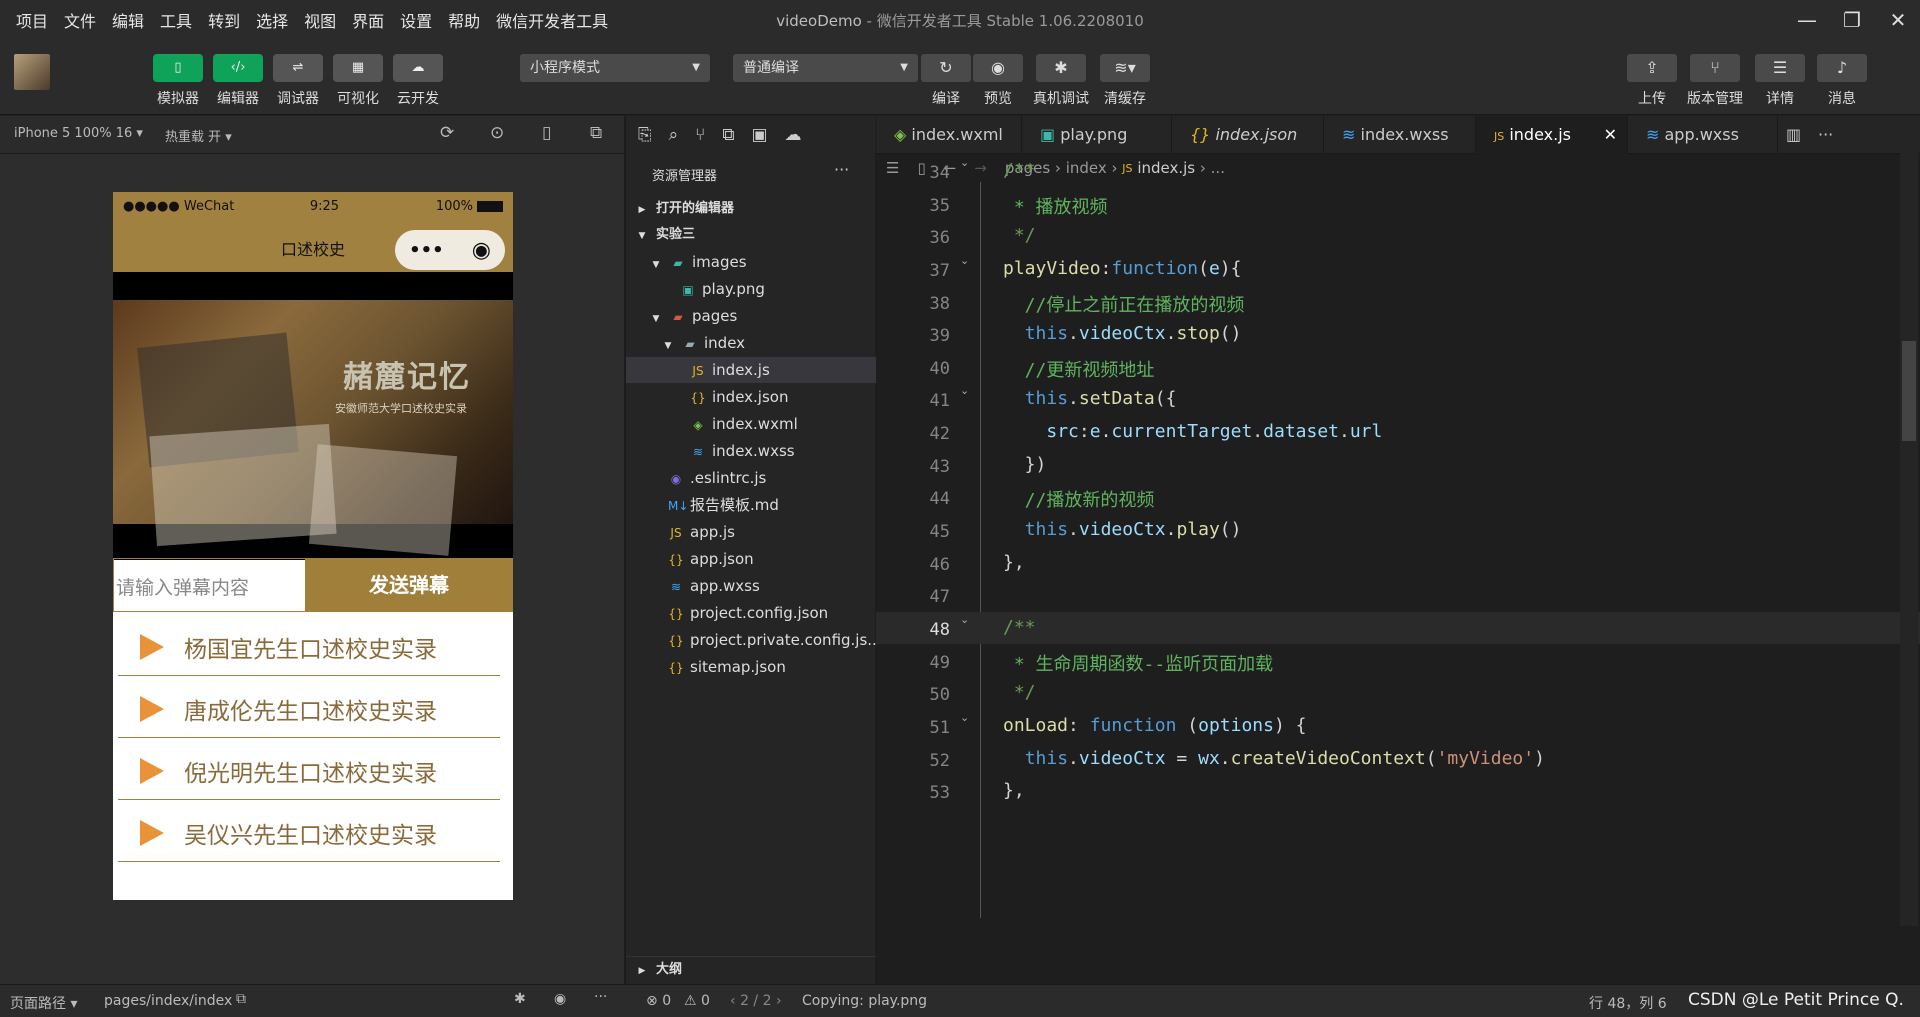 This screenshot has height=1017, width=1920. Describe the element at coordinates (751, 343) in the screenshot. I see `tree-item-index-folder: ▼ ▰ index` at that location.